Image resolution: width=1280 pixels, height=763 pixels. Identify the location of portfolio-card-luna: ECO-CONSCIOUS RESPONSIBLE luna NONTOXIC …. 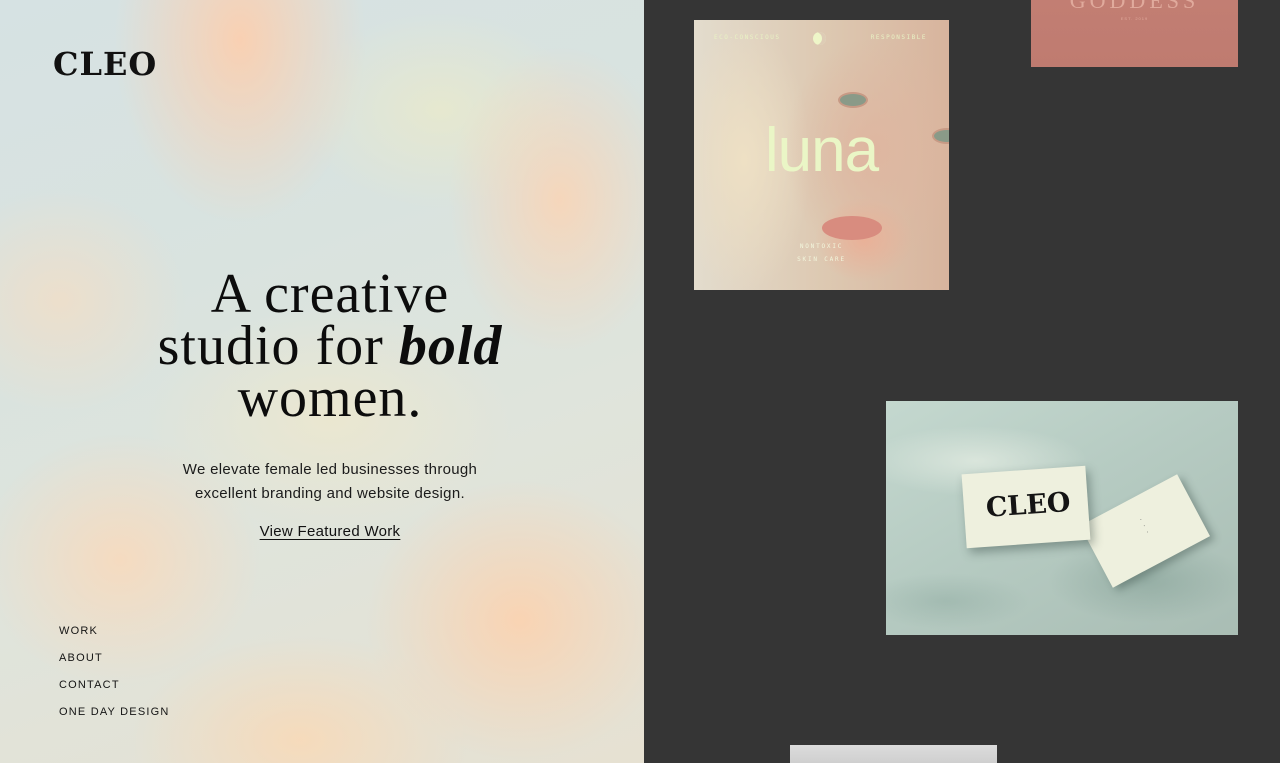
(821, 155).